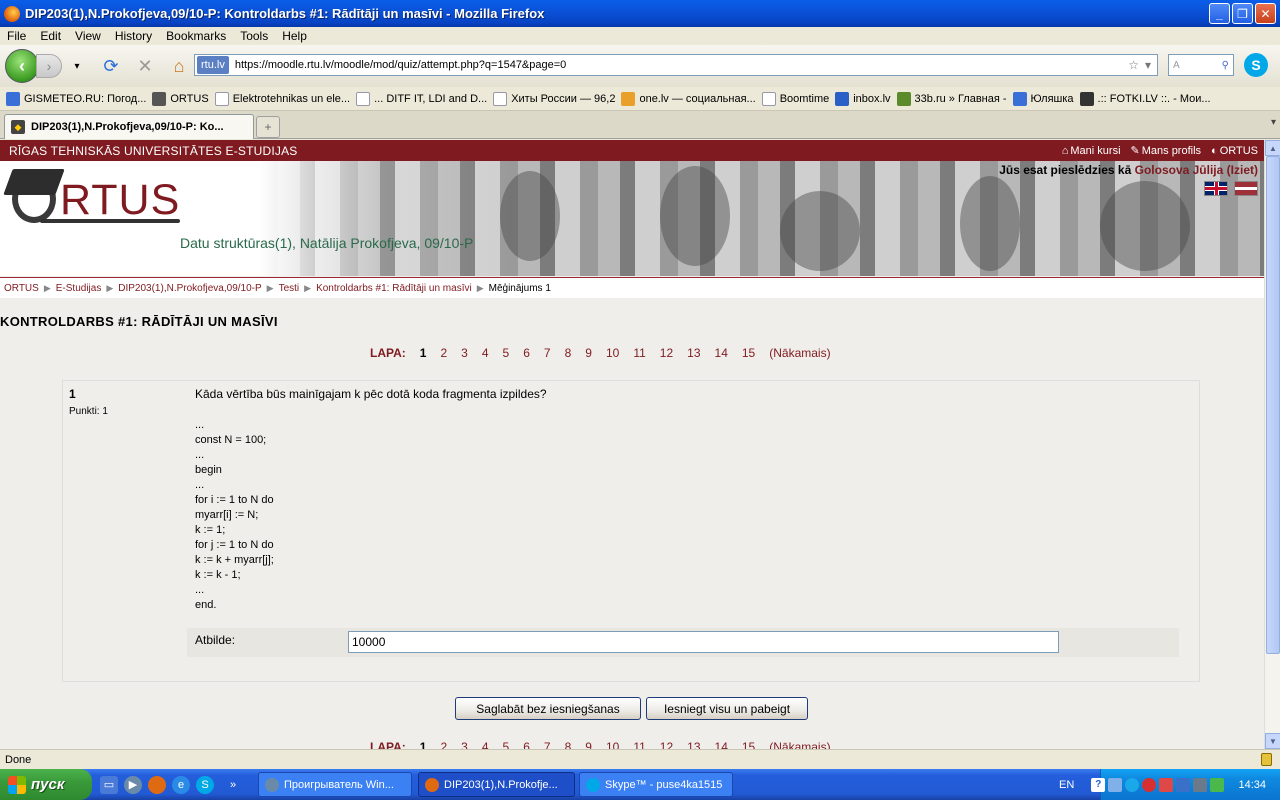 Image resolution: width=1280 pixels, height=800 pixels. What do you see at coordinates (1179, 170) in the screenshot?
I see `user-name-link: Golosova Jūlija` at bounding box center [1179, 170].